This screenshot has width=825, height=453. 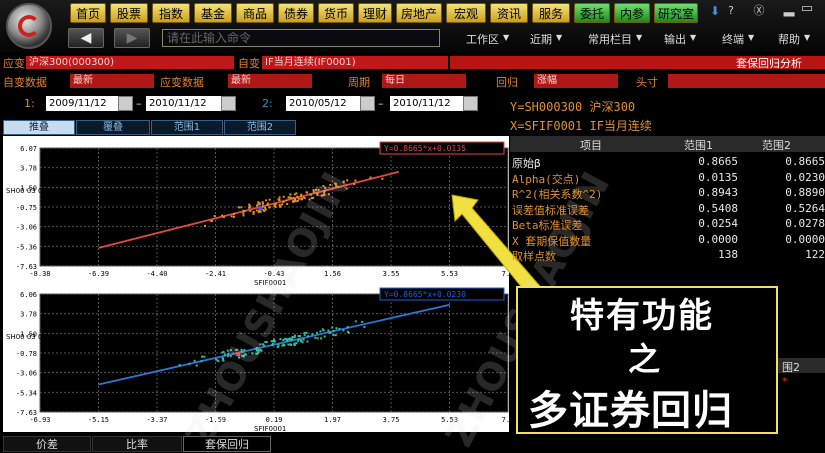 I want to click on stat-range1: 0.5408, so click(x=718, y=208).